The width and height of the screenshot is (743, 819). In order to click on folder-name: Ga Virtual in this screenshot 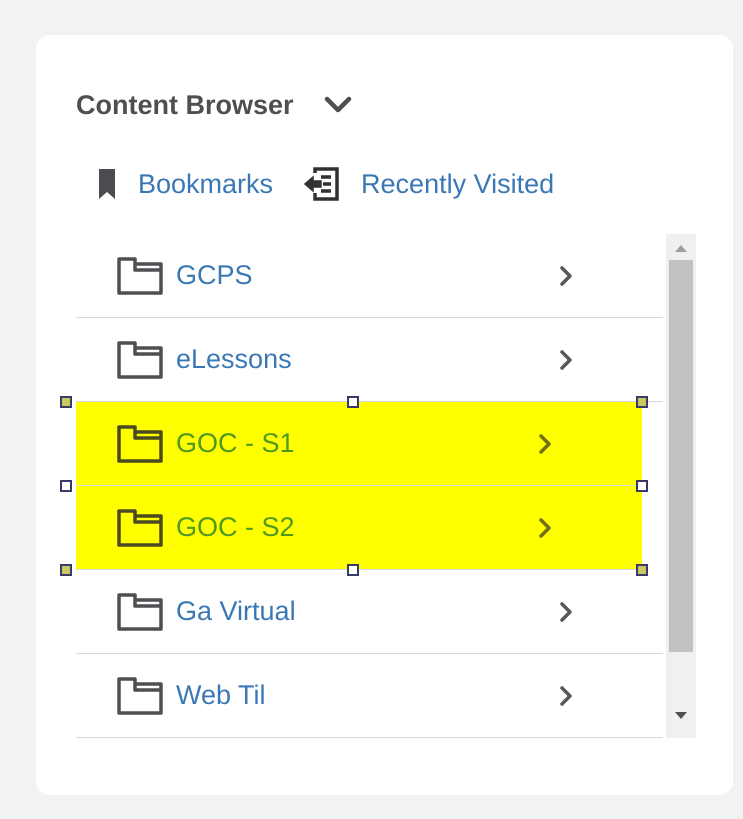, I will do `click(236, 611)`.